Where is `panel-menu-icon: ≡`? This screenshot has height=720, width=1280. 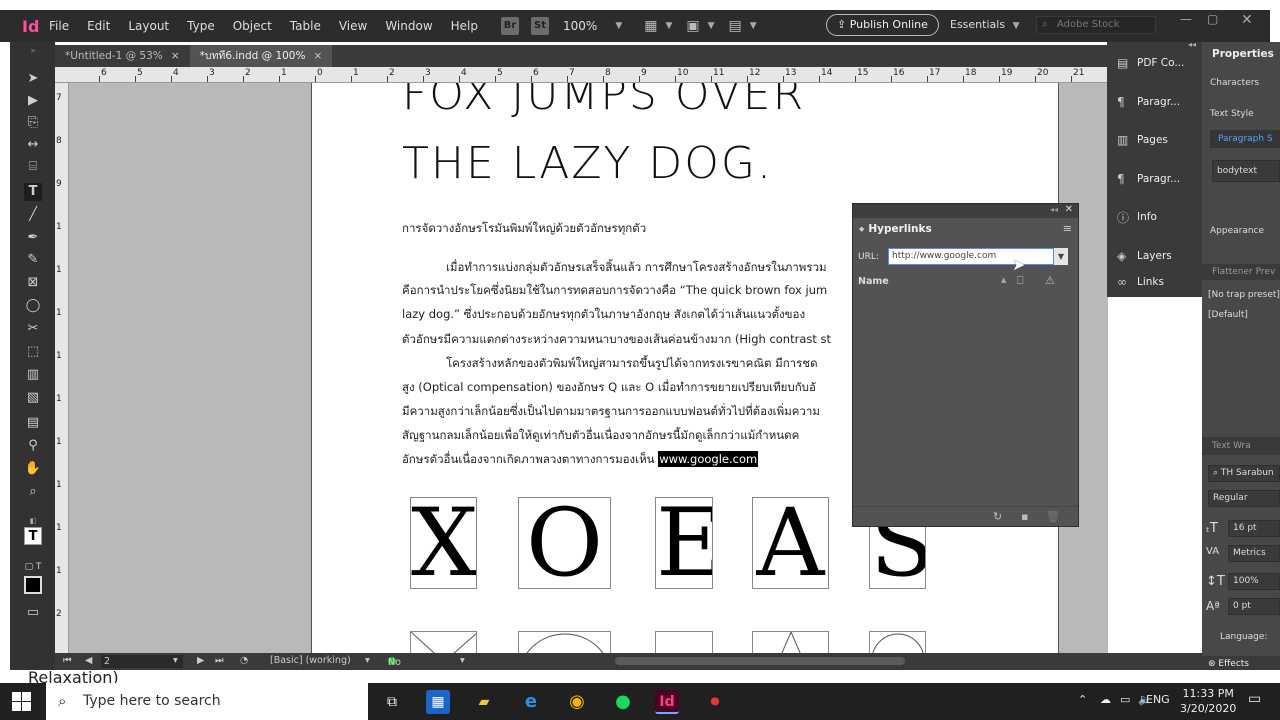
panel-menu-icon: ≡ is located at coordinates (1067, 228).